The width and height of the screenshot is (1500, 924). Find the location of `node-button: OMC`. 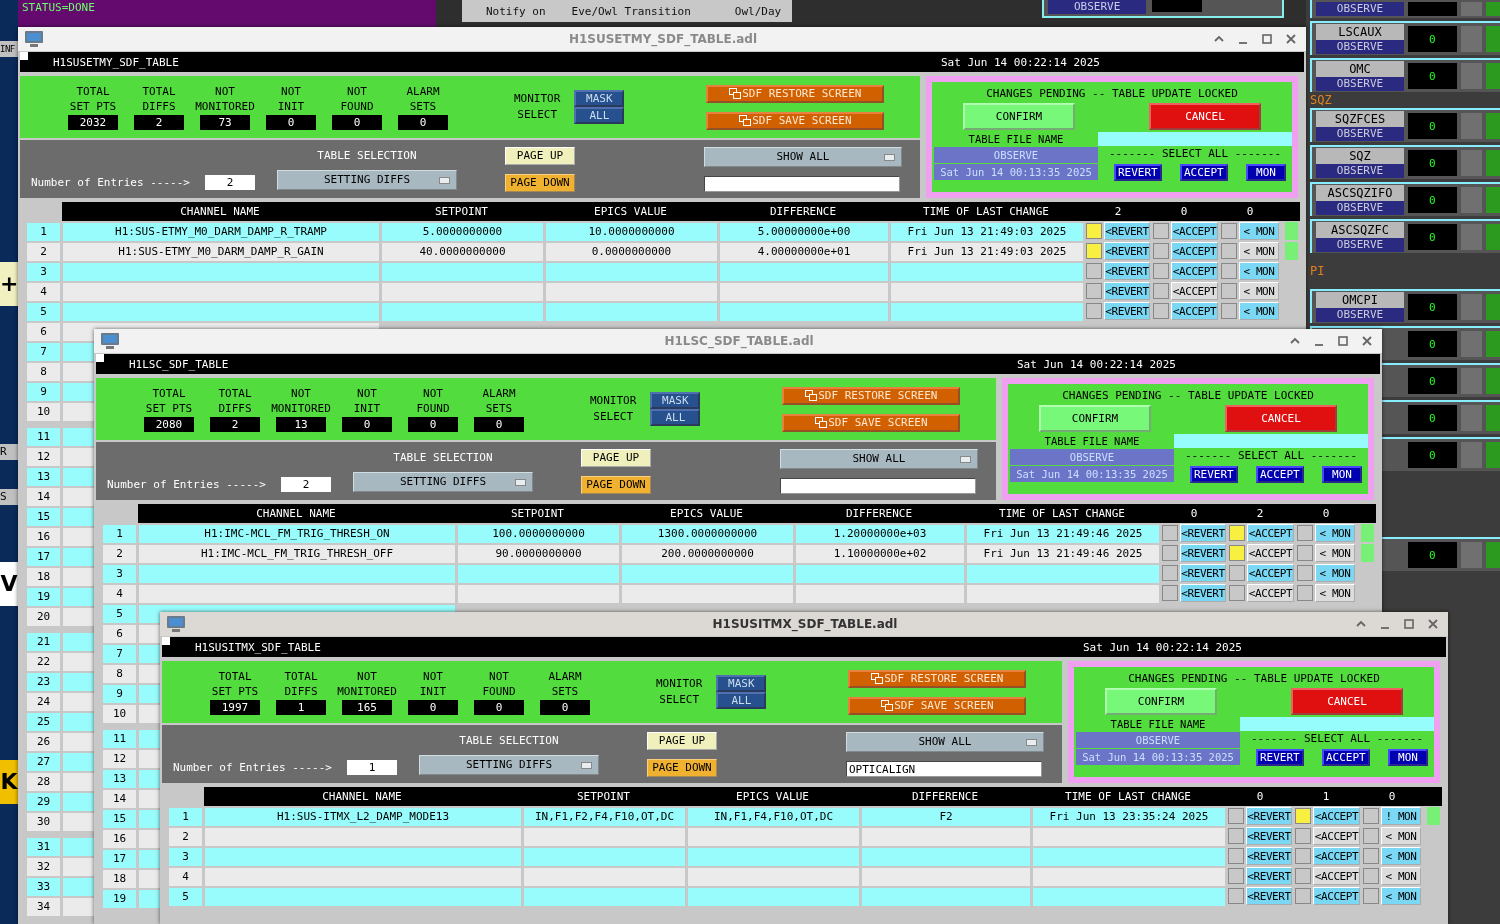

node-button: OMC is located at coordinates (1360, 69).